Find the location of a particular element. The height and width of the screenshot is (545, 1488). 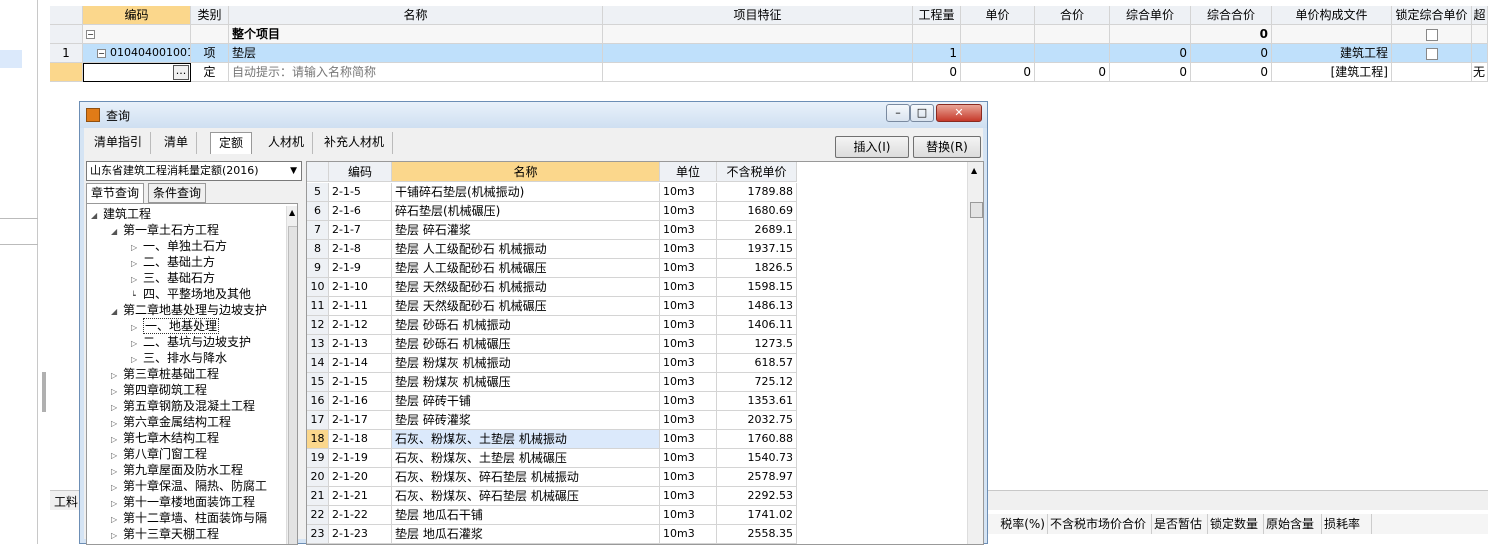

tree-node: ▷ 第十三章天棚工程 is located at coordinates (165, 534).